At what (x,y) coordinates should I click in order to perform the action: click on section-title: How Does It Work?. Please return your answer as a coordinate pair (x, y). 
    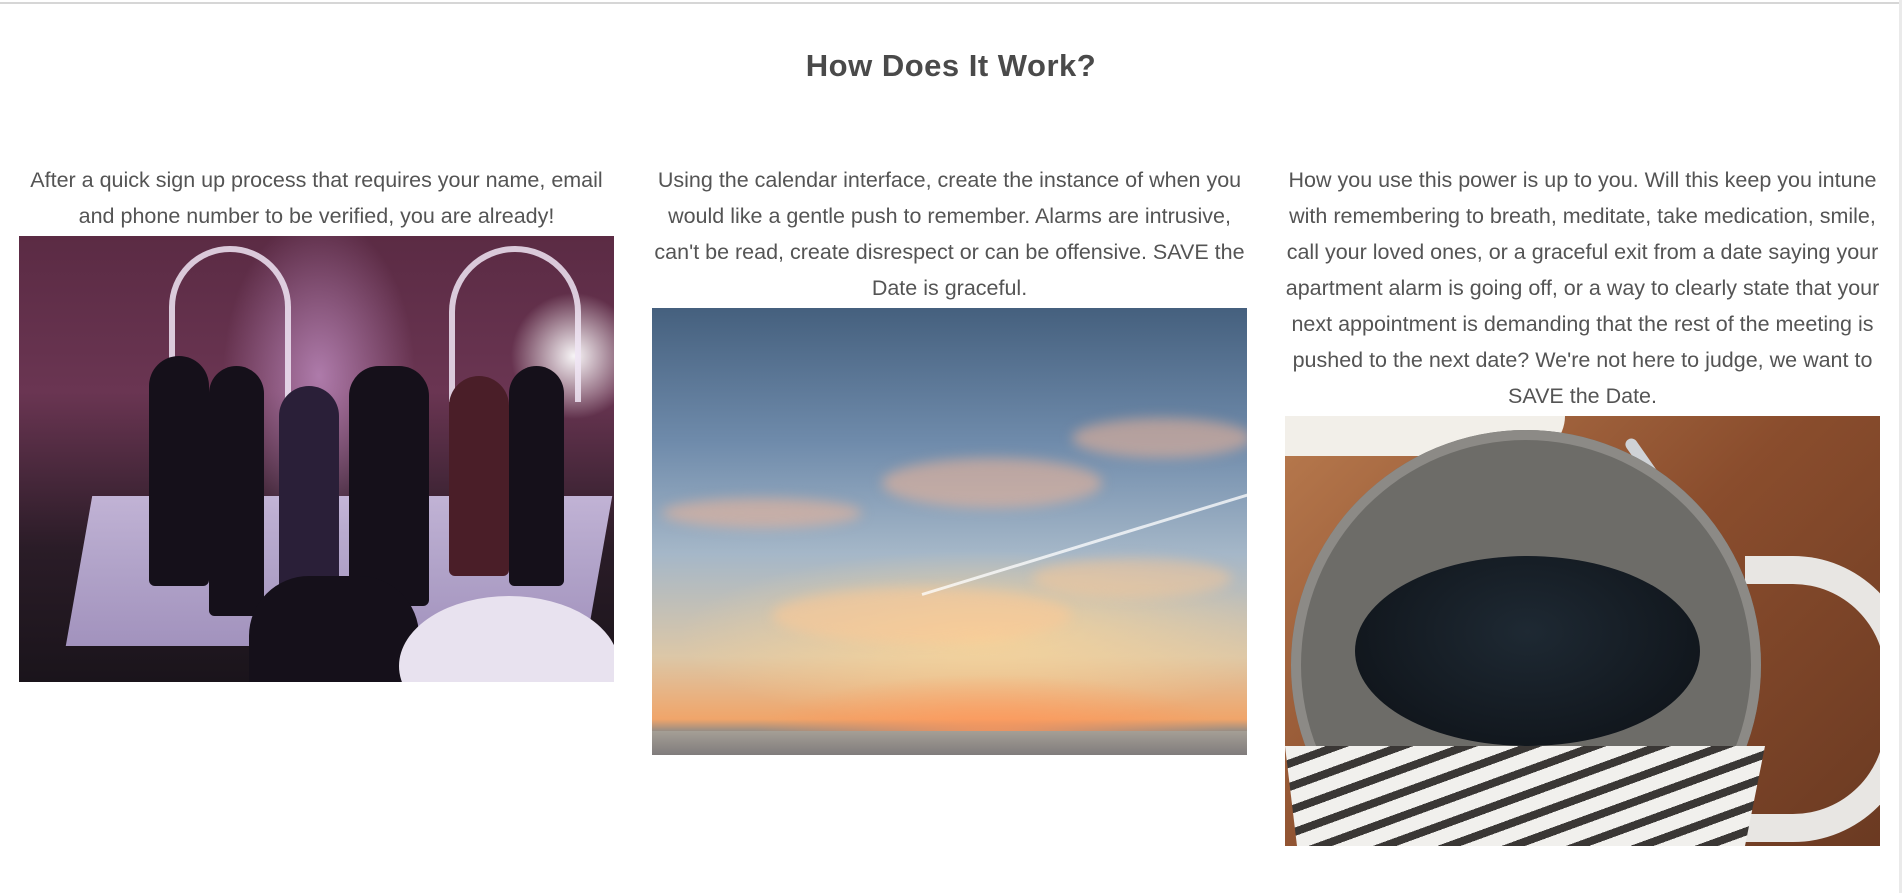
    Looking at the image, I should click on (951, 65).